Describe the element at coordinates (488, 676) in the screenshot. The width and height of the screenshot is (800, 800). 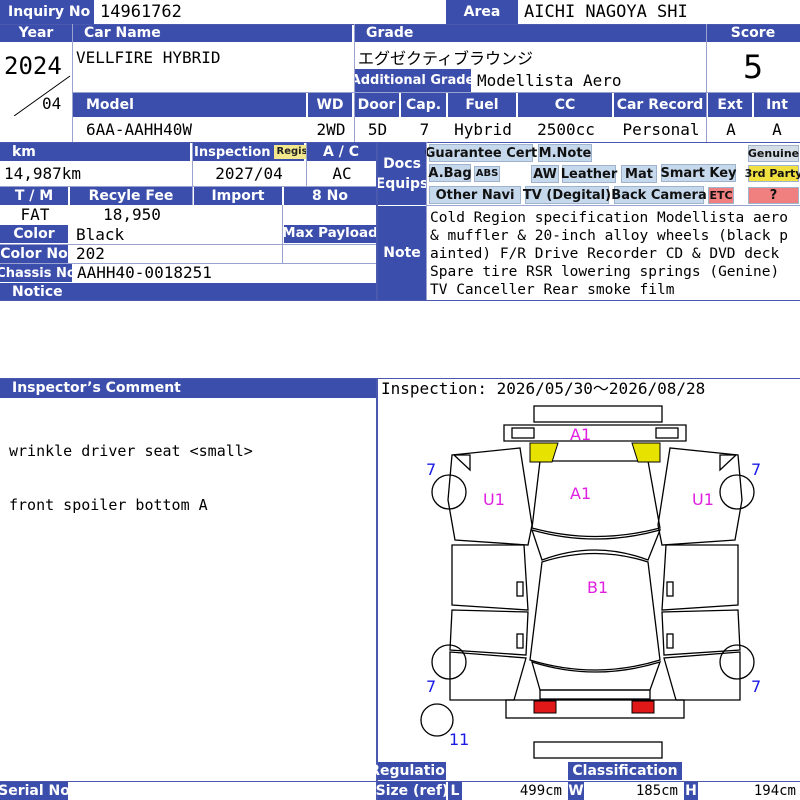
I see `left-rear-quarter` at that location.